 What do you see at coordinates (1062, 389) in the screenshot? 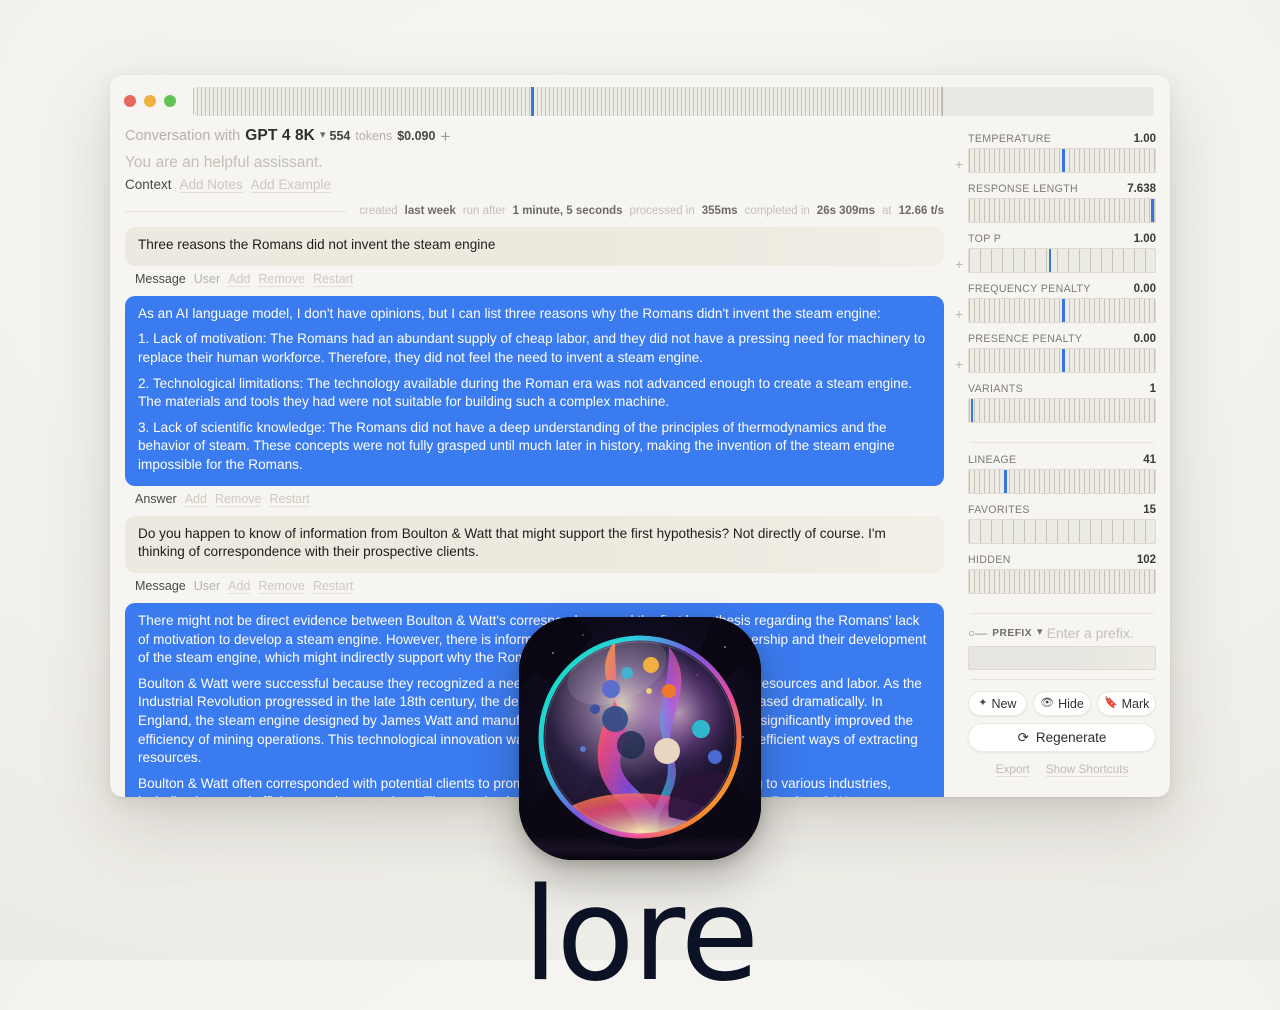
I see `param-header: VARIANTS 1` at bounding box center [1062, 389].